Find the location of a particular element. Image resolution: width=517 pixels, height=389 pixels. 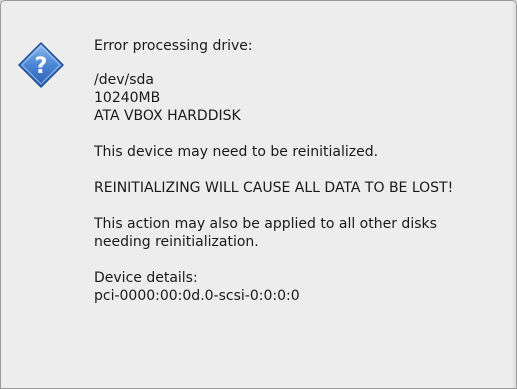

device-details-value: pci-0000:00:0d.0-scsi-0:0:0:0 is located at coordinates (197, 296).